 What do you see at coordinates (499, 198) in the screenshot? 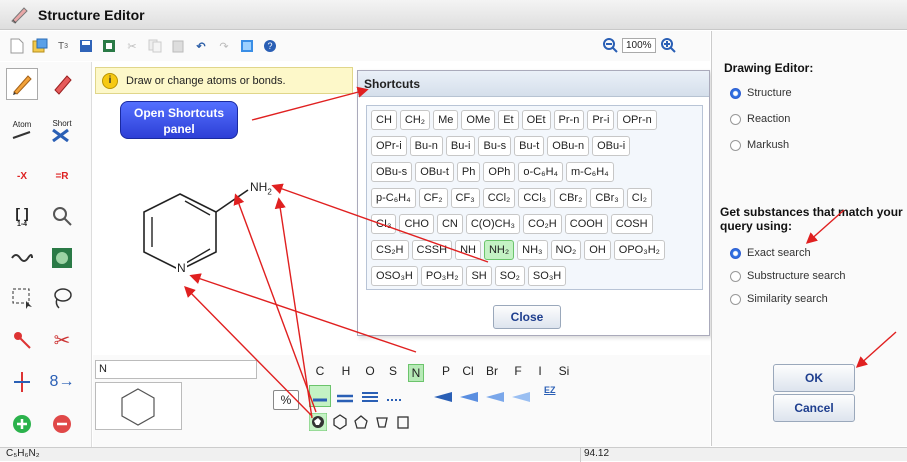
I see `shortcut-chip: CCl₂` at bounding box center [499, 198].